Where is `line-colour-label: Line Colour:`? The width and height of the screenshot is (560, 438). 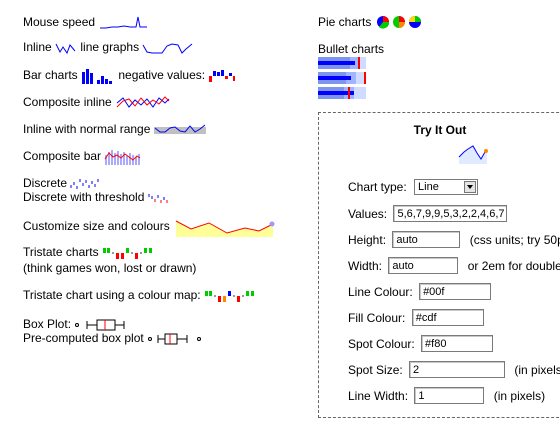
line-colour-label: Line Colour: is located at coordinates (380, 291).